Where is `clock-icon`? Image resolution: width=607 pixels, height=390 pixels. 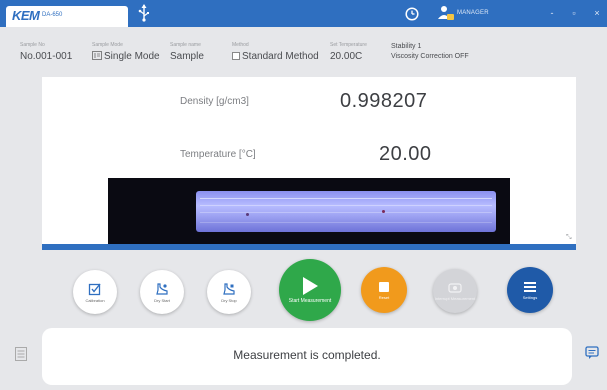 clock-icon is located at coordinates (412, 14).